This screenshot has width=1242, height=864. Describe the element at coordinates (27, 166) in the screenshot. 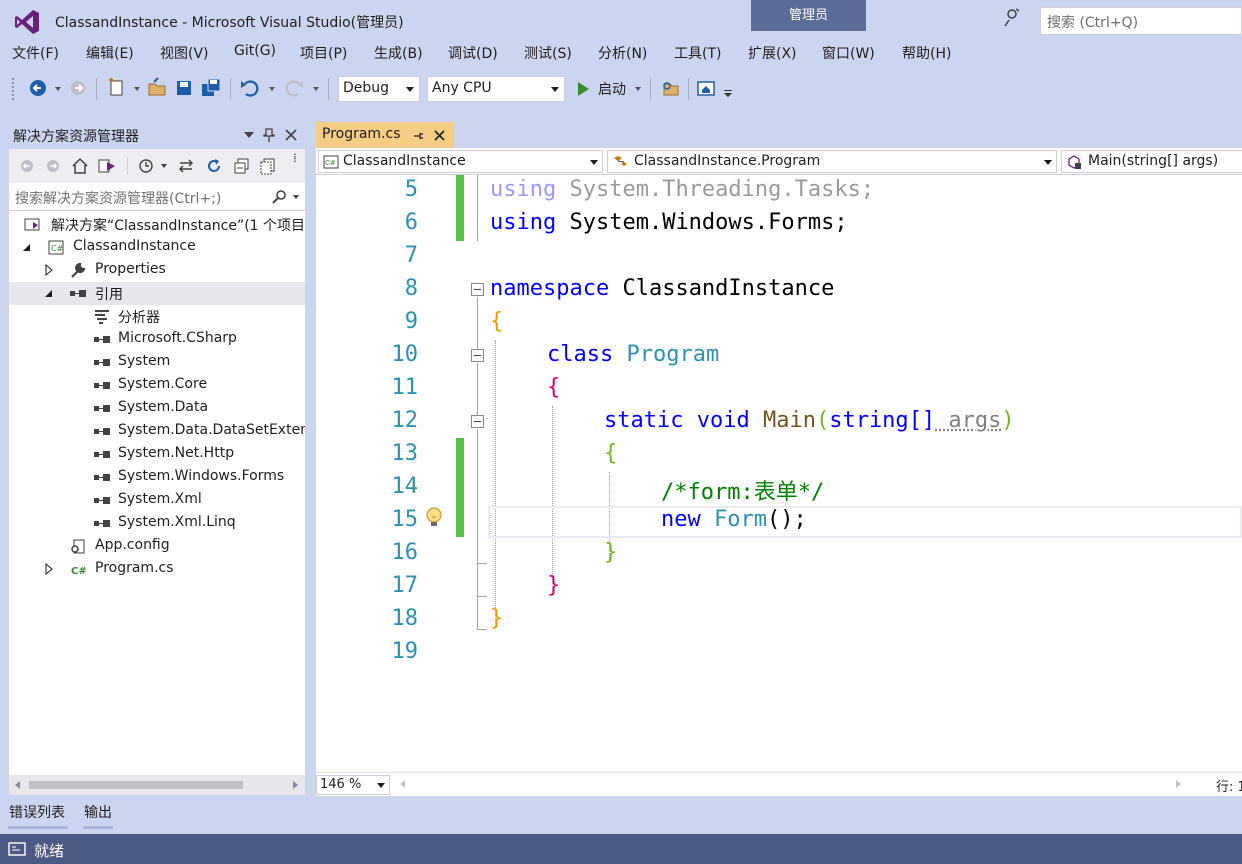

I see `back-icon` at that location.